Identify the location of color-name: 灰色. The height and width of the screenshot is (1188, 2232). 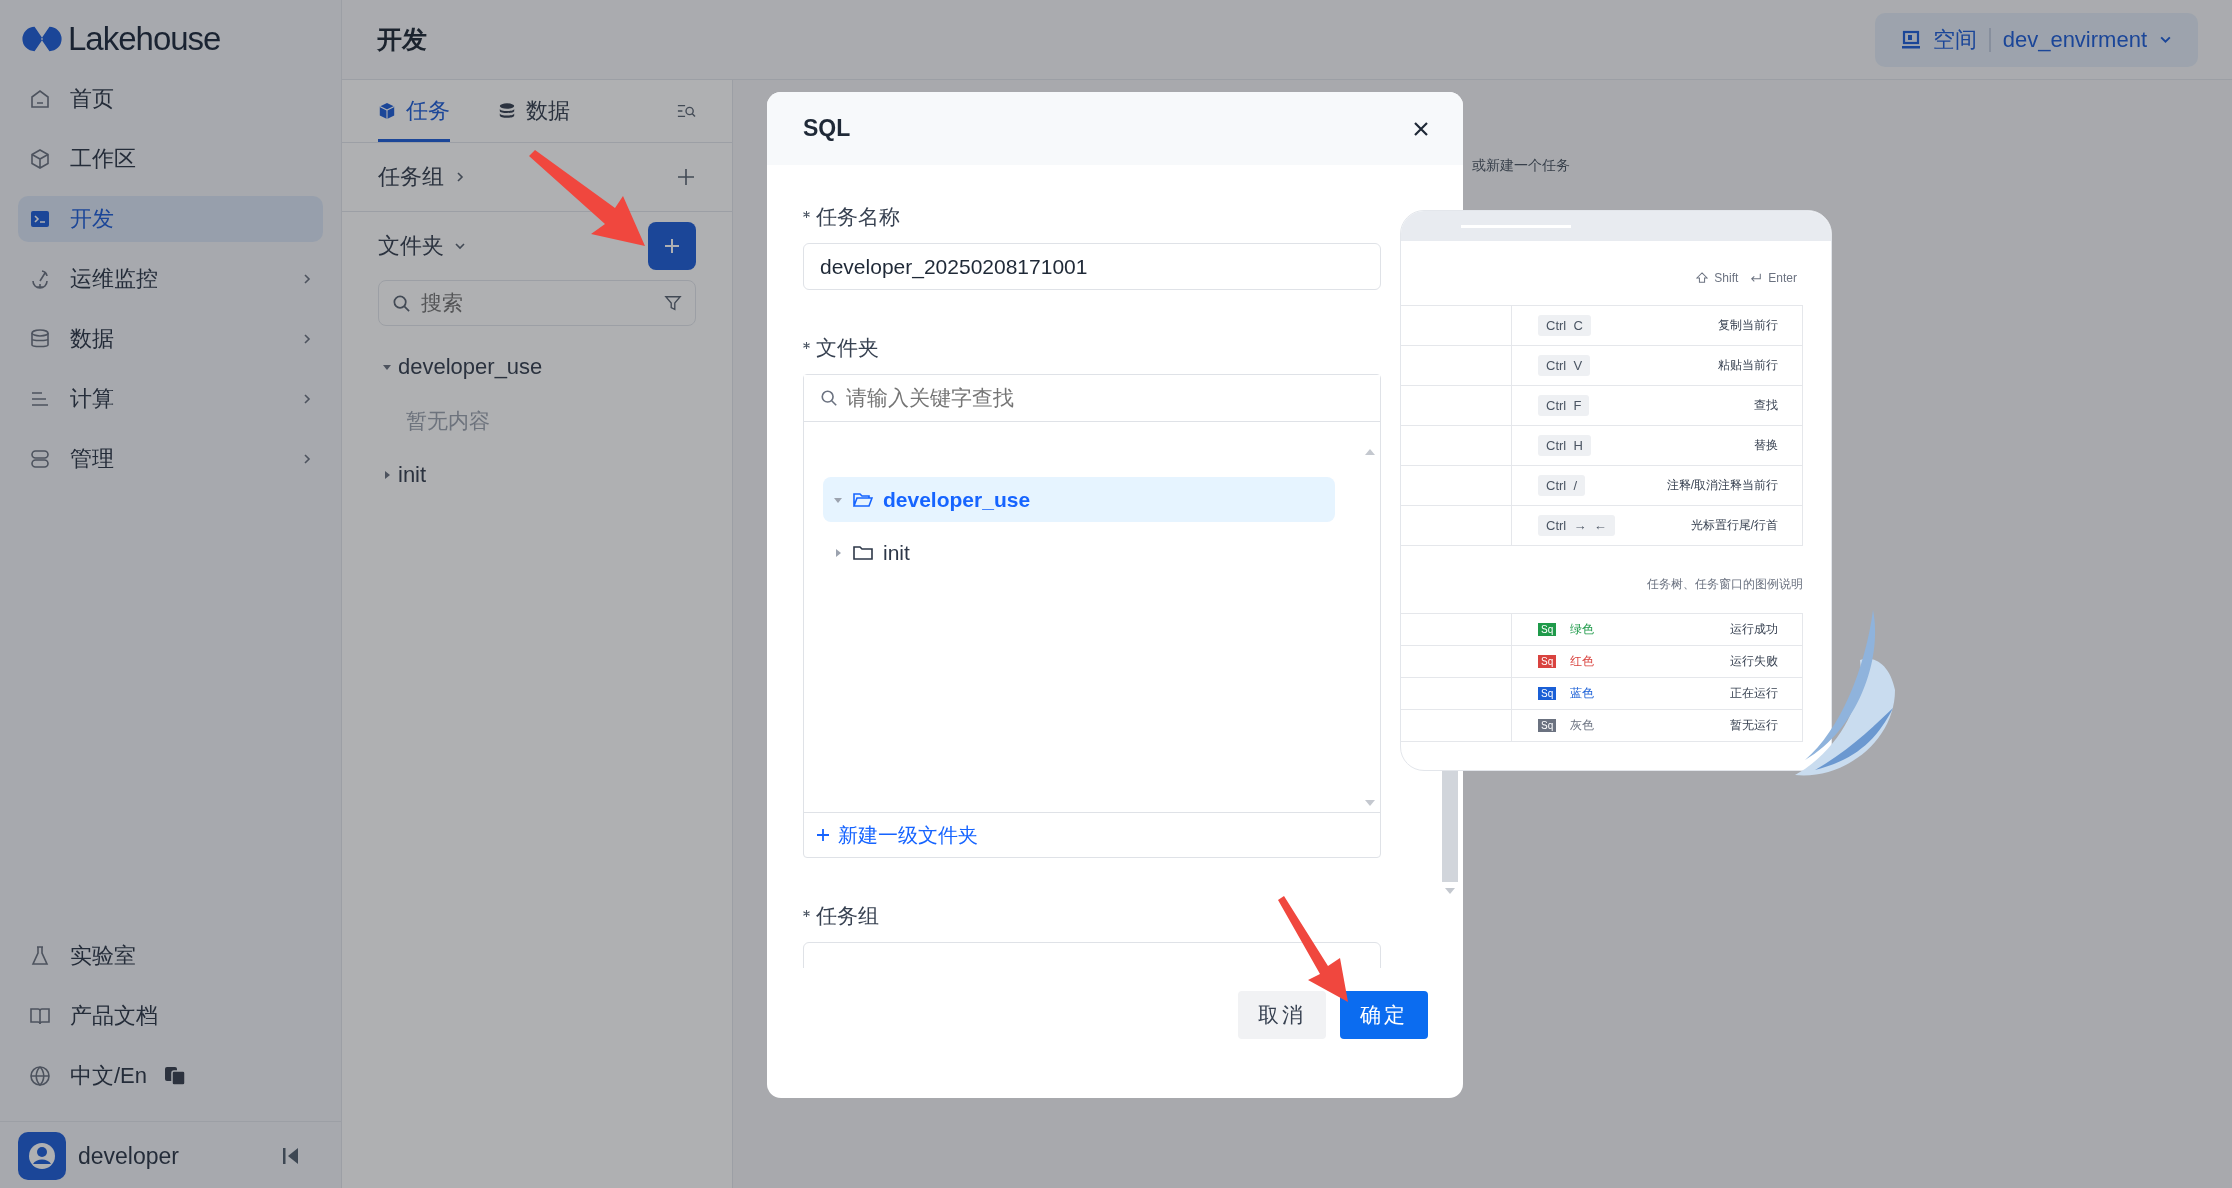
(1582, 725).